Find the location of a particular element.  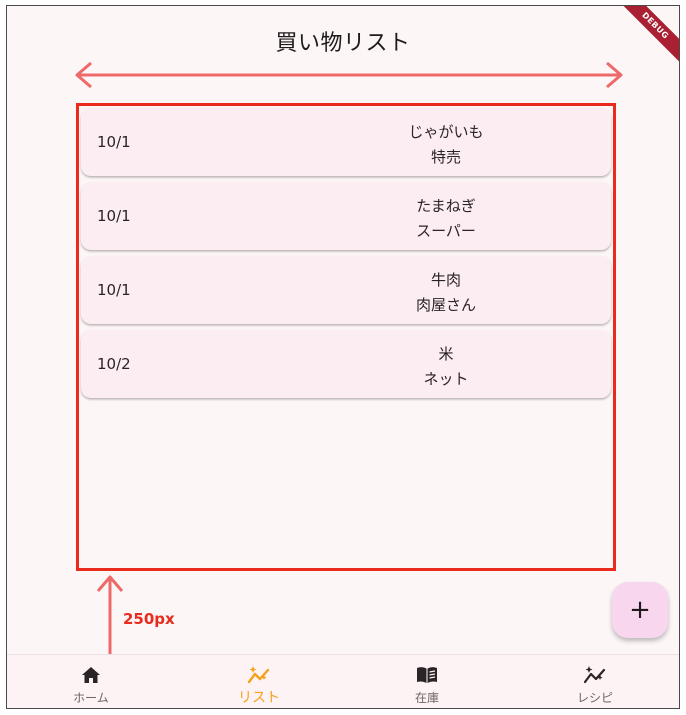

nav-label-inventory: 在庫 is located at coordinates (426, 698).